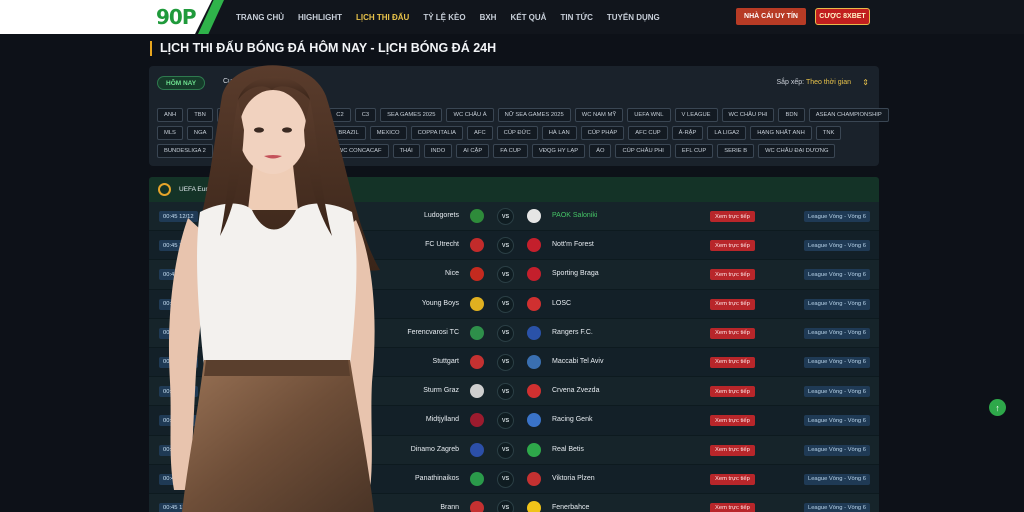 The height and width of the screenshot is (512, 1024). What do you see at coordinates (736, 151) in the screenshot?
I see `league-tag: SERIE B` at bounding box center [736, 151].